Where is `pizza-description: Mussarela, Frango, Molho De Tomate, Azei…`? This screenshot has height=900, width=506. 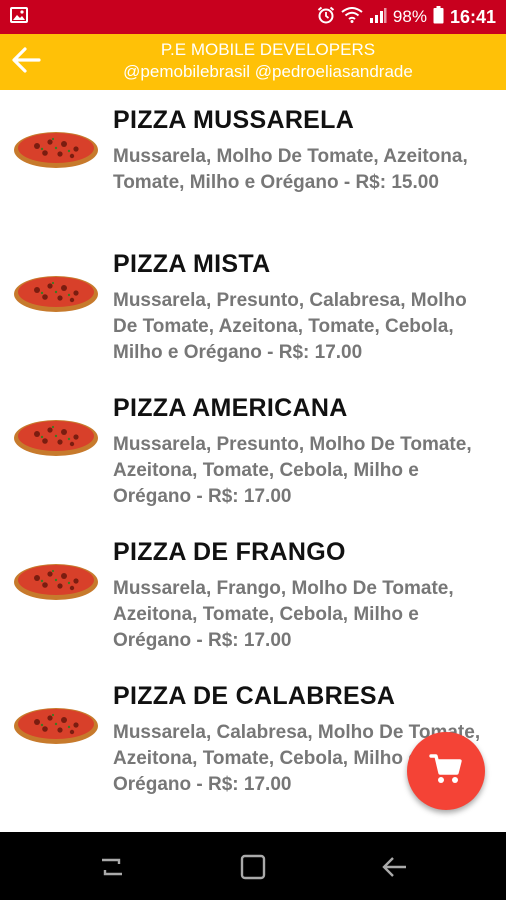
pizza-description: Mussarela, Frango, Molho De Tomate, Azei… is located at coordinates (283, 614).